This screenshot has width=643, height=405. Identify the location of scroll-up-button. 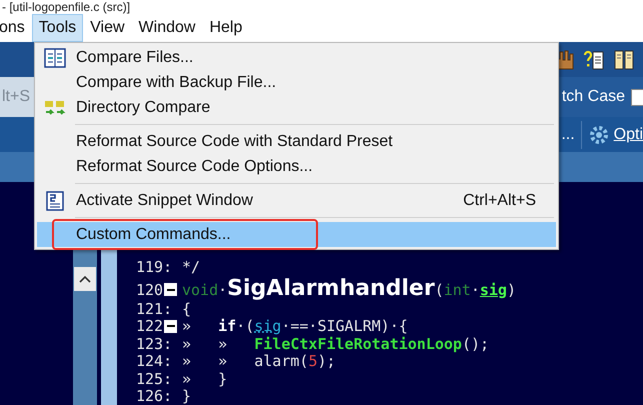
(85, 279).